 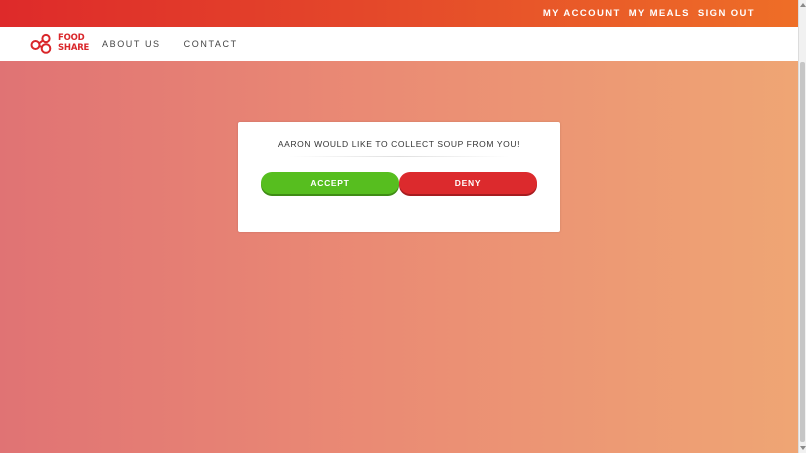 I want to click on my-account-link: MY ACCOUNT, so click(x=582, y=13).